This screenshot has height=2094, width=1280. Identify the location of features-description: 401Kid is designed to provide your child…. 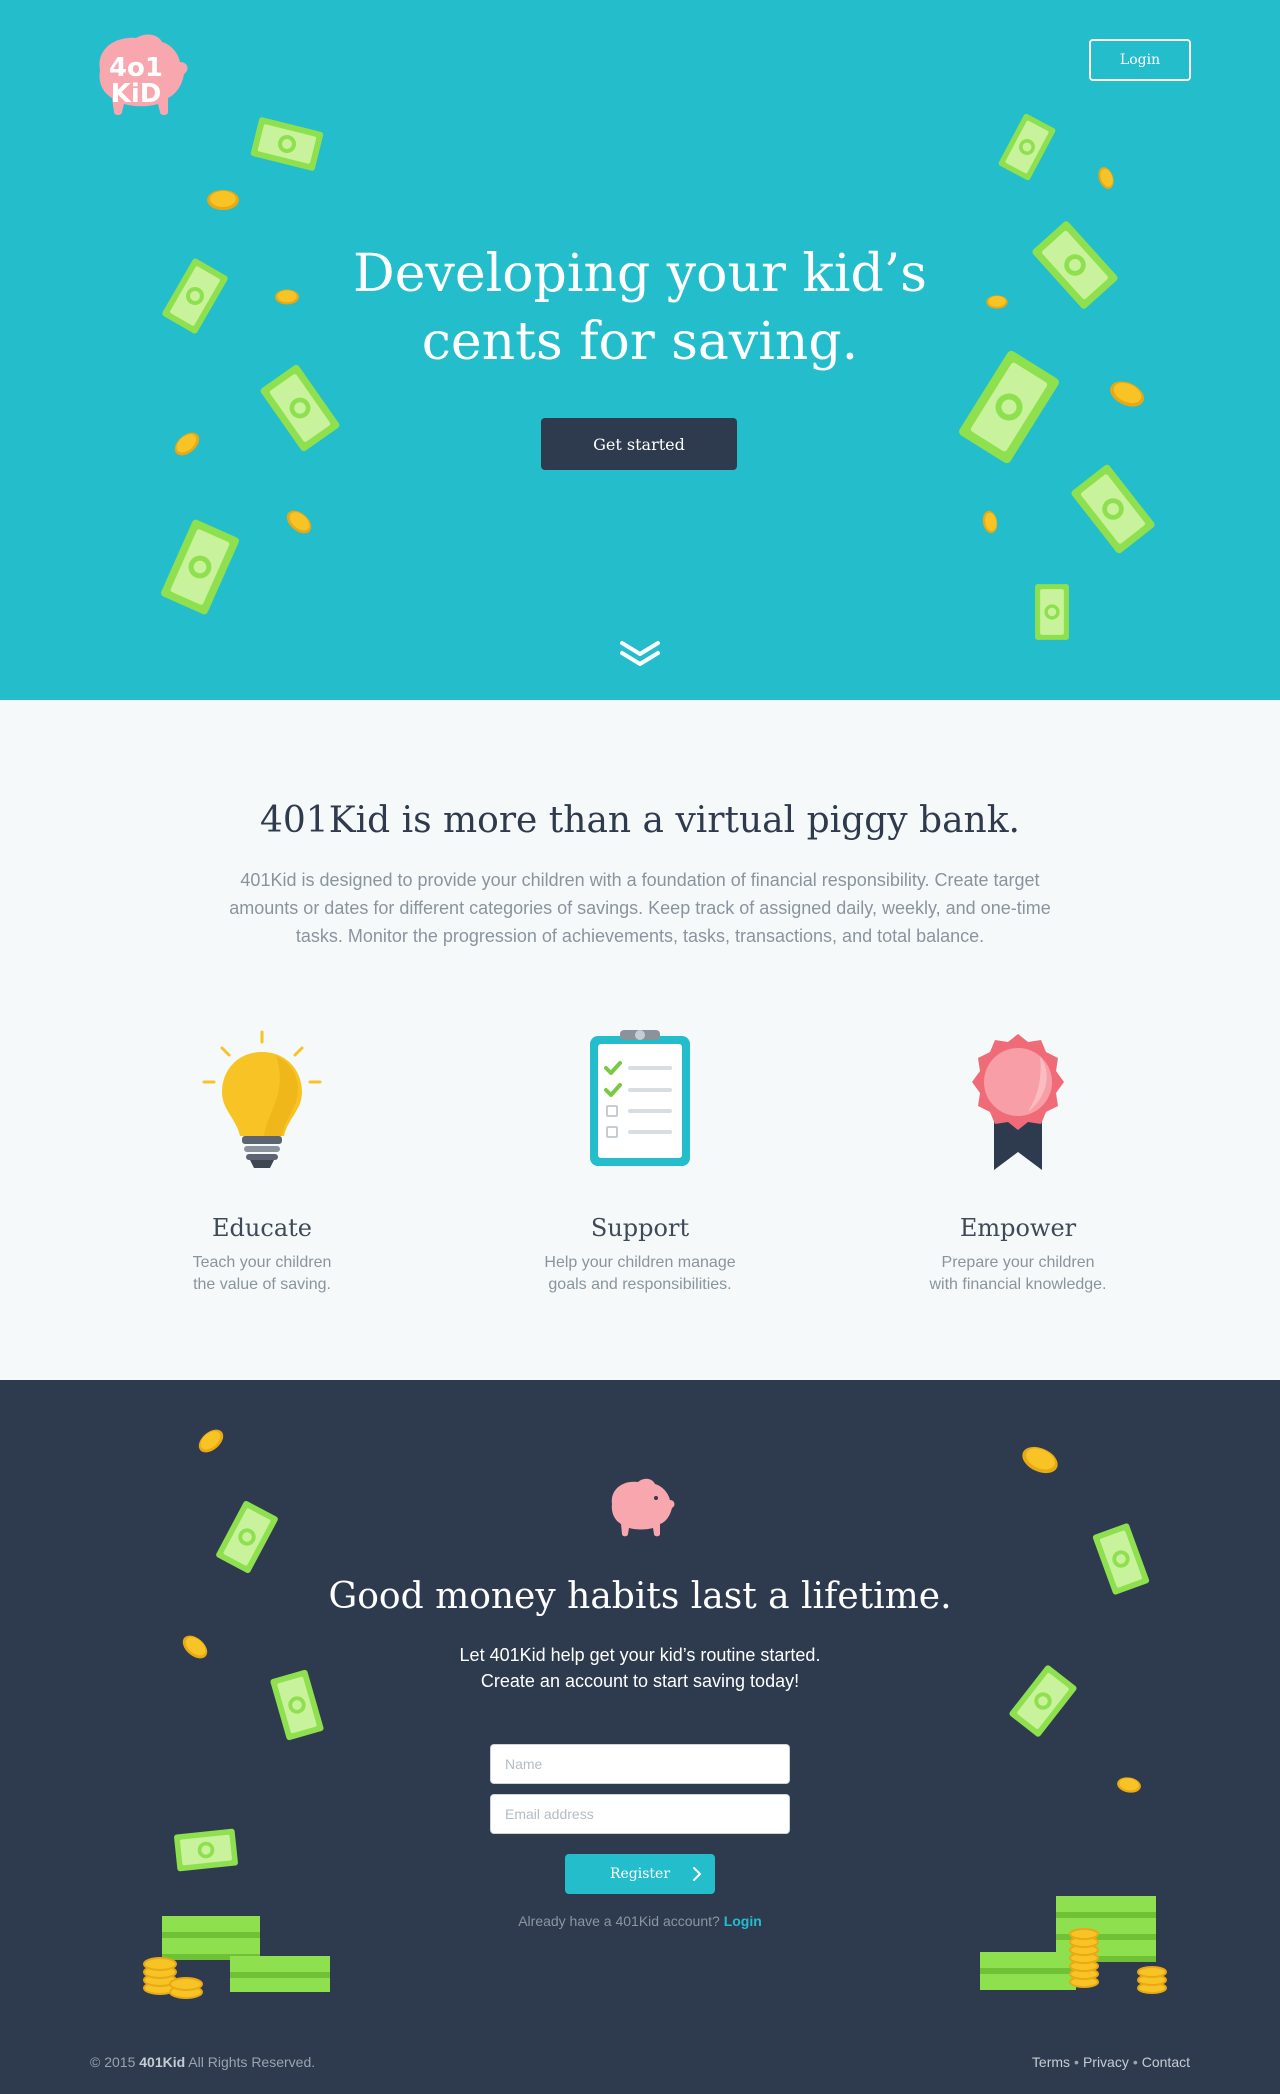
(640, 908).